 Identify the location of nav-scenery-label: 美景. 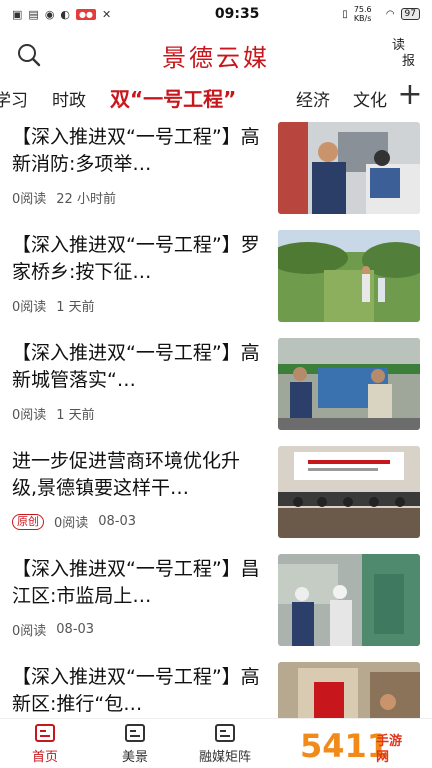
(134, 757).